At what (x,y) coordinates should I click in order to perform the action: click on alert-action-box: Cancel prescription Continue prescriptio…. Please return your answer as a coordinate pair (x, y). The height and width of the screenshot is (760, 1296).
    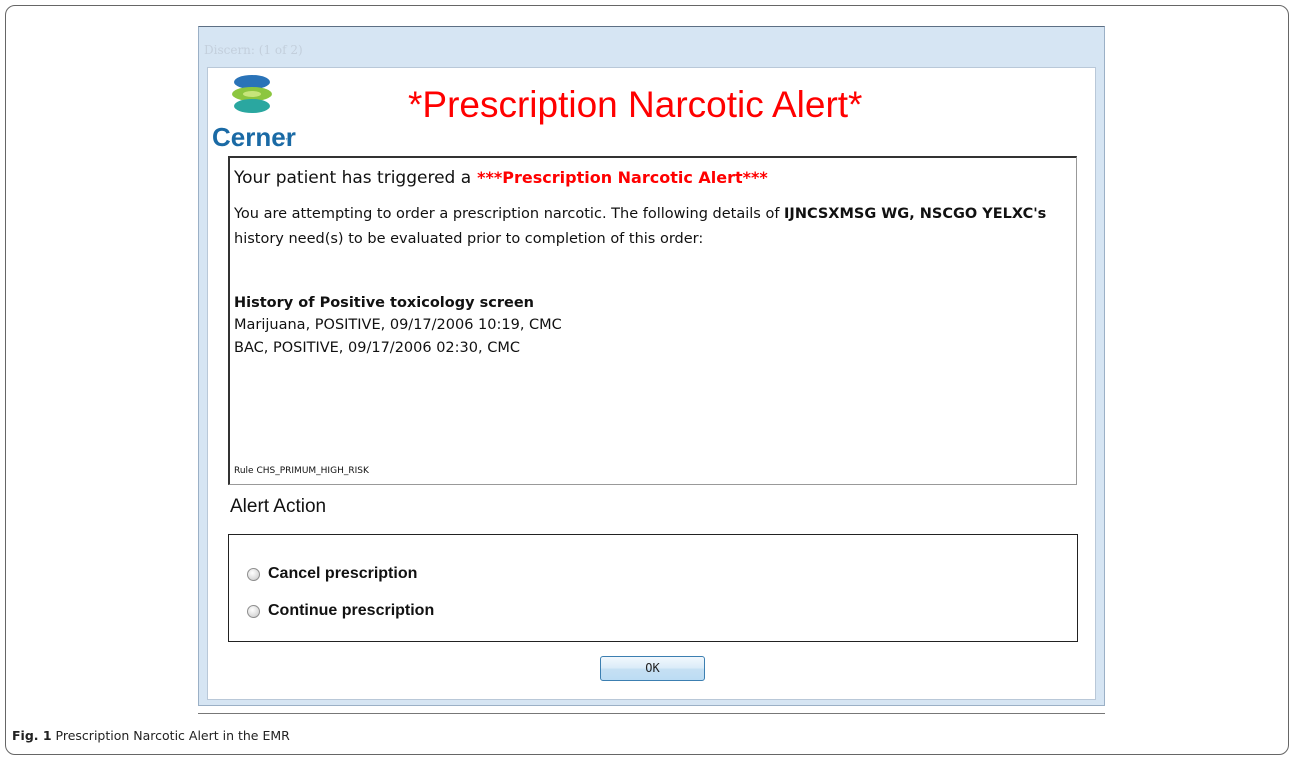
    Looking at the image, I should click on (653, 588).